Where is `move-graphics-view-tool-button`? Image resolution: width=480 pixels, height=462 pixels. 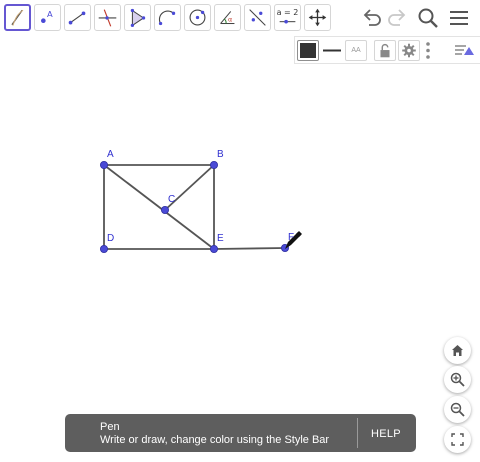
move-graphics-view-tool-button is located at coordinates (317, 17).